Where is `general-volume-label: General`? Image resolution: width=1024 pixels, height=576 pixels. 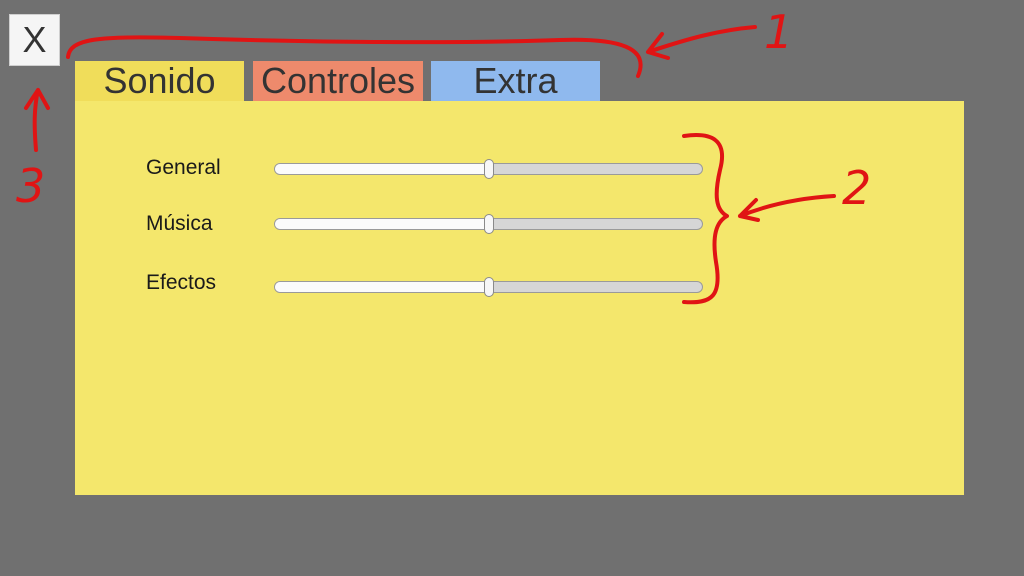
general-volume-label: General is located at coordinates (183, 167).